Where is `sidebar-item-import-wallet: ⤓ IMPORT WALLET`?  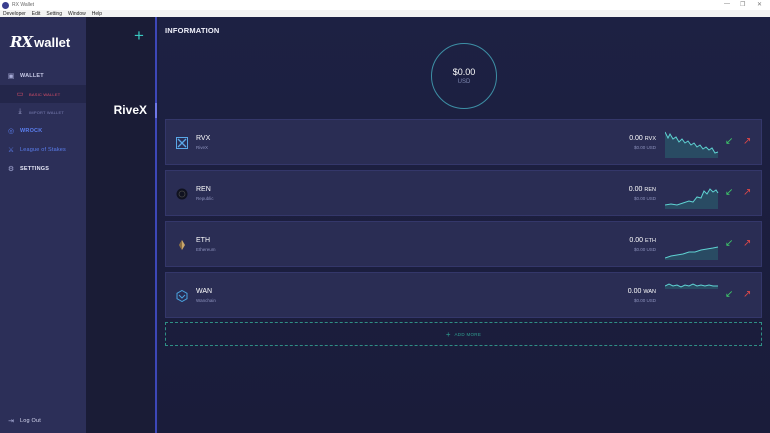
sidebar-item-import-wallet: ⤓ IMPORT WALLET is located at coordinates (43, 112).